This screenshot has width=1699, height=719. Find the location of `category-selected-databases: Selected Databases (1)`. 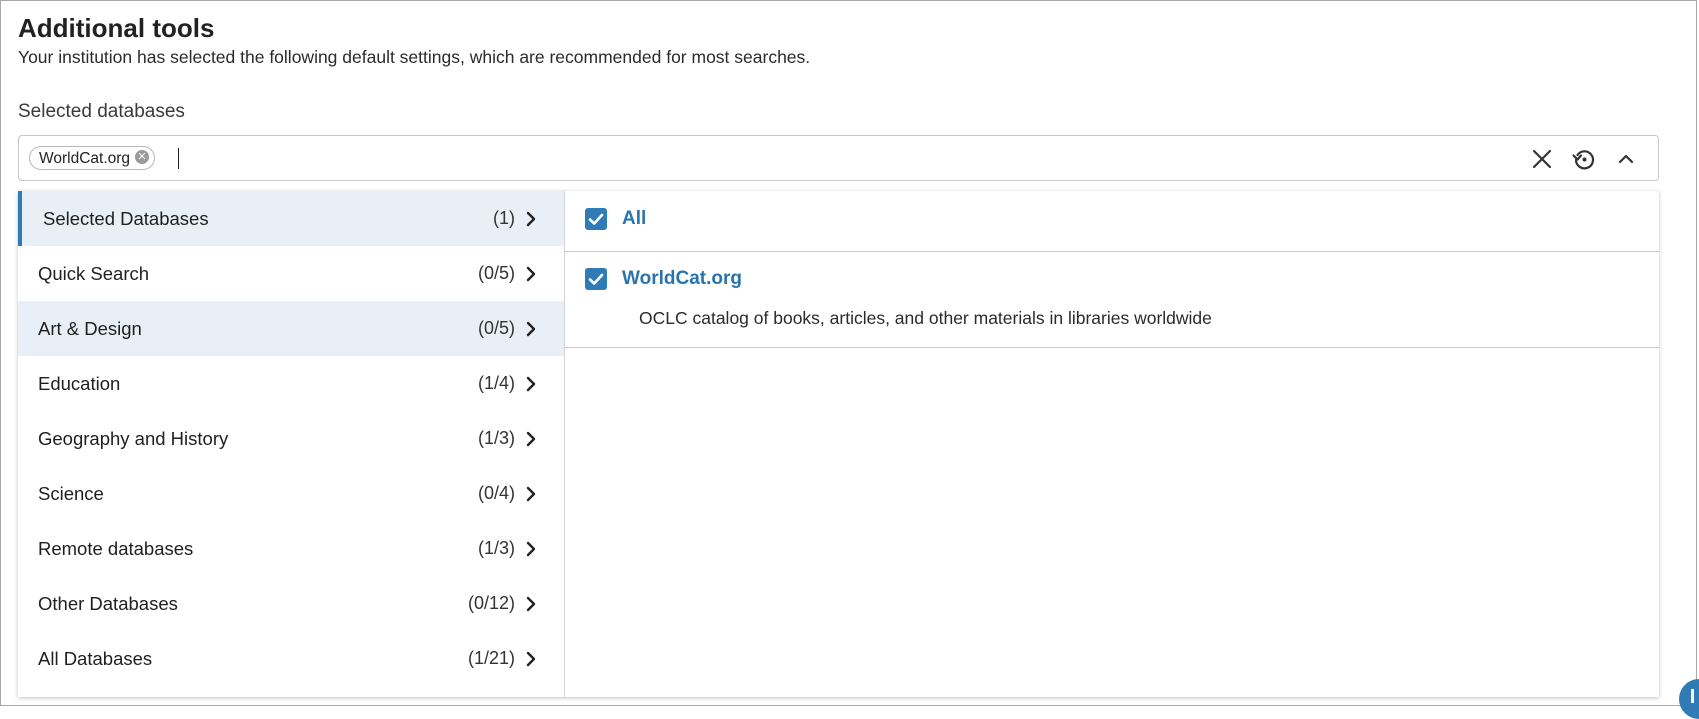

category-selected-databases: Selected Databases (1) is located at coordinates (291, 218).